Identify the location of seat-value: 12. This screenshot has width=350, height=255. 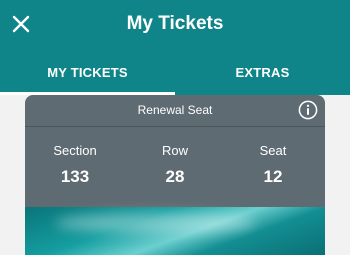
(273, 176).